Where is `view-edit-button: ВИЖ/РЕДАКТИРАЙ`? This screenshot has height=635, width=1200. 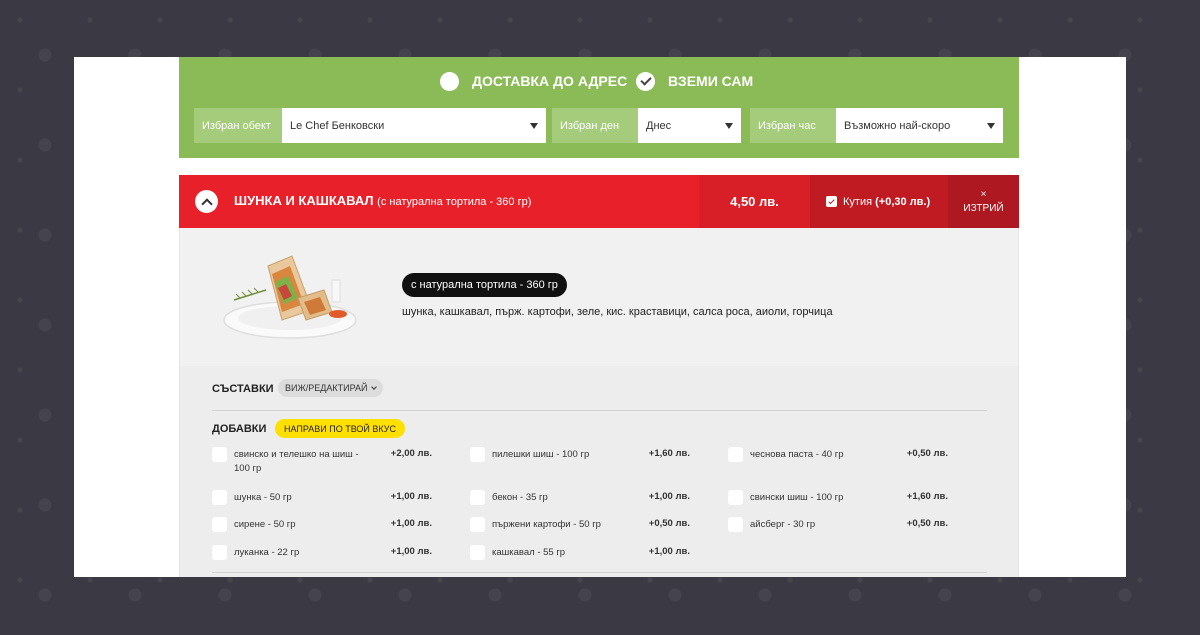
view-edit-button: ВИЖ/РЕДАКТИРАЙ is located at coordinates (331, 388).